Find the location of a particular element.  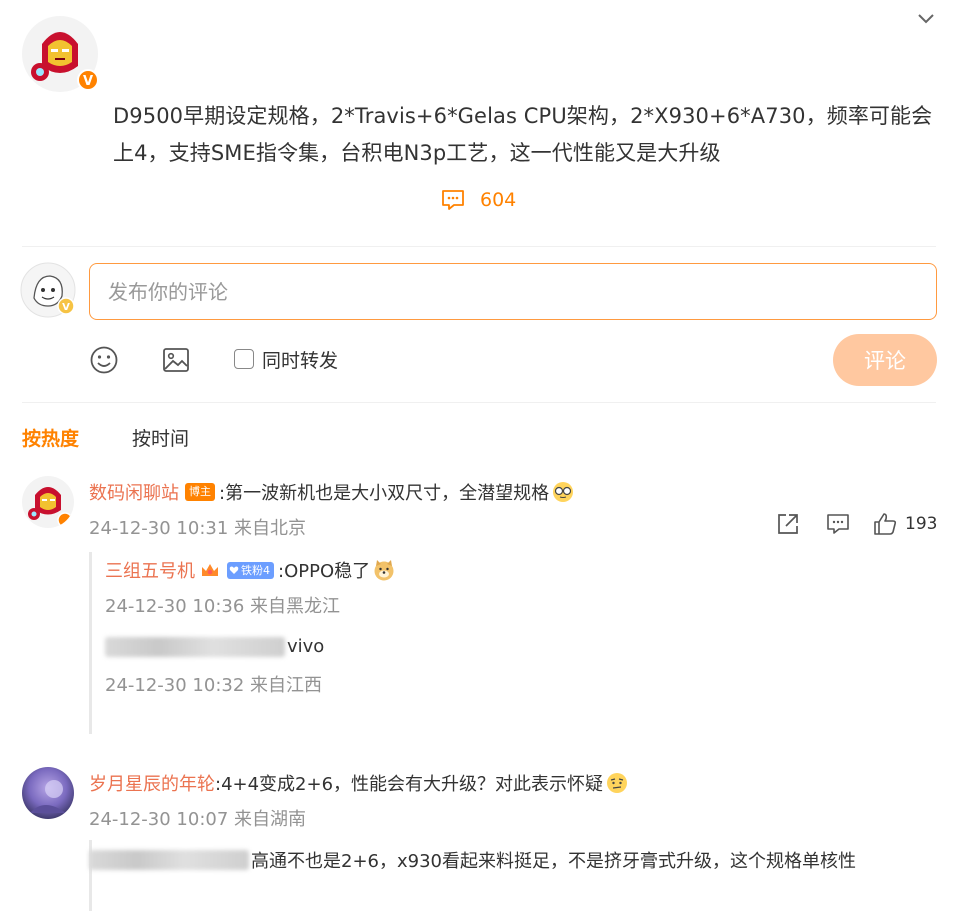

current-user-avatar: V is located at coordinates (48, 290).